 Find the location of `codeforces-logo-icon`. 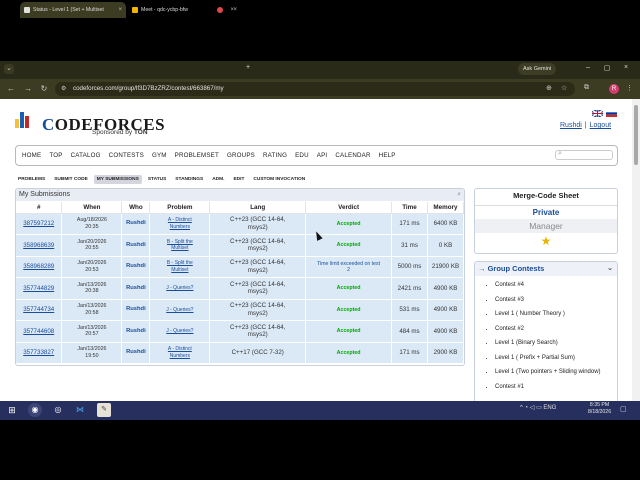

codeforces-logo-icon is located at coordinates (22, 120).